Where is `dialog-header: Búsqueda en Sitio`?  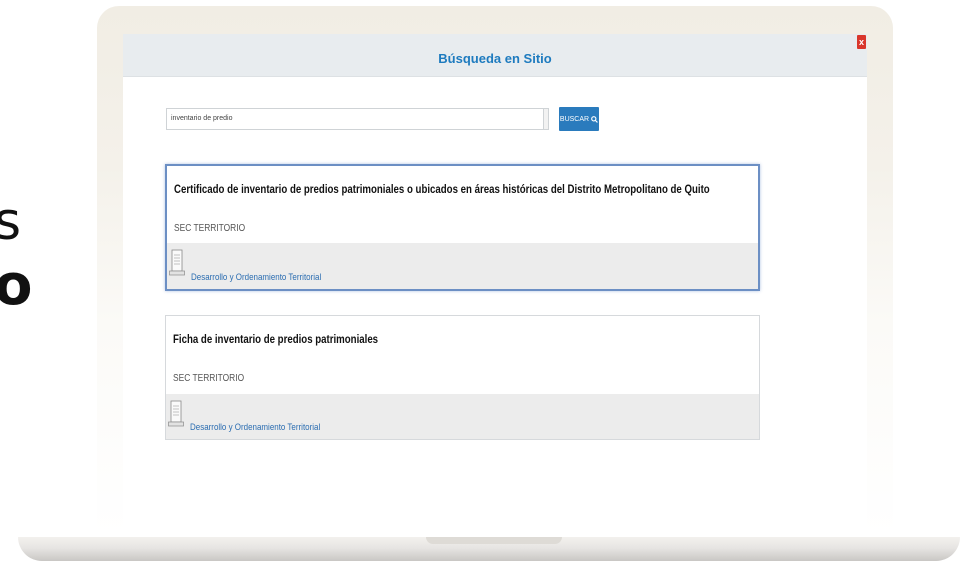 dialog-header: Búsqueda en Sitio is located at coordinates (495, 55).